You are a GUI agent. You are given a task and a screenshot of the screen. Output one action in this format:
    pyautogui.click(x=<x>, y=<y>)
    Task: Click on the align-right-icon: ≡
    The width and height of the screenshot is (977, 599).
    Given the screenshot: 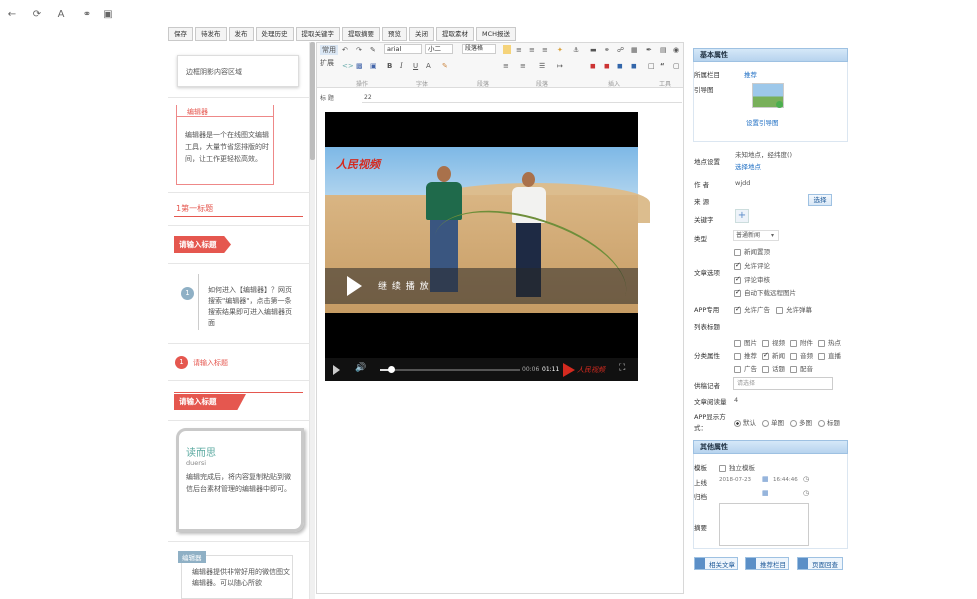 What is the action you would take?
    pyautogui.click(x=532, y=50)
    